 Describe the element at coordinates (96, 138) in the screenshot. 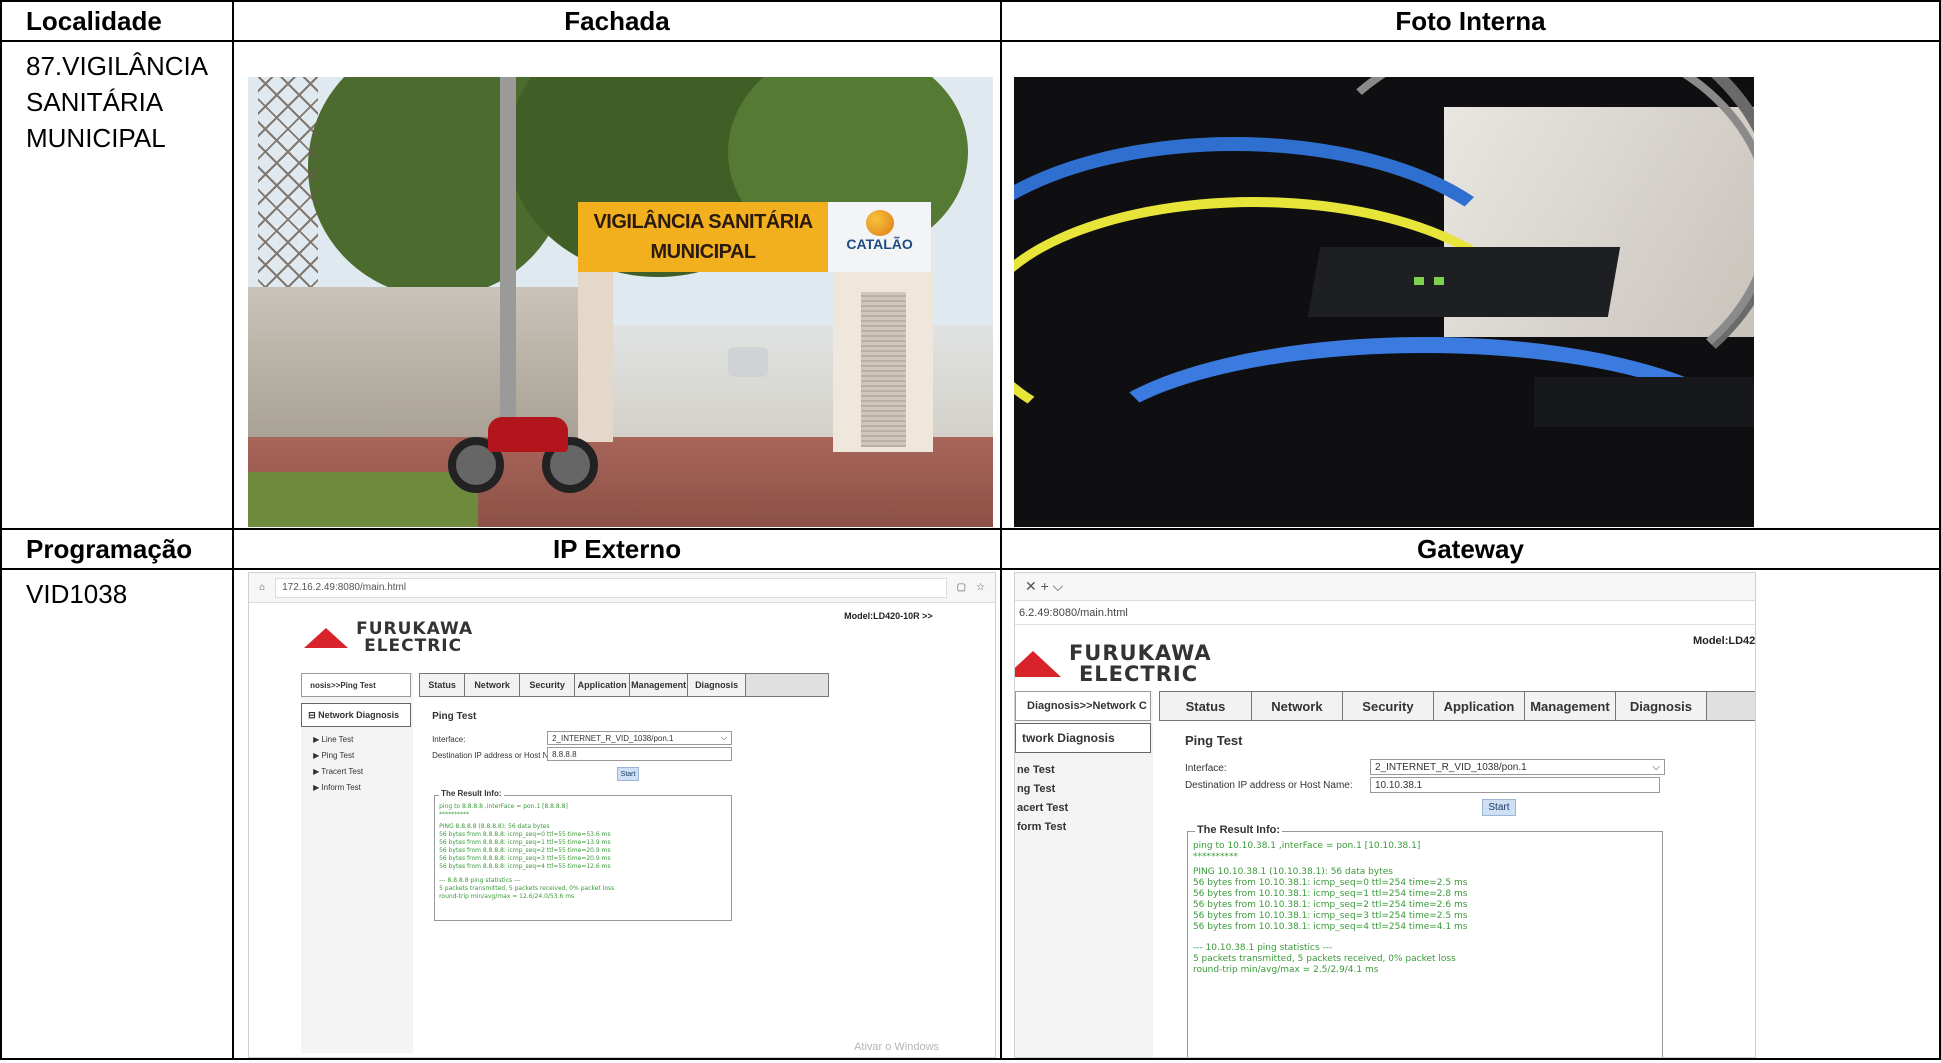

I see `localidade-line-3: MUNICIPAL` at that location.